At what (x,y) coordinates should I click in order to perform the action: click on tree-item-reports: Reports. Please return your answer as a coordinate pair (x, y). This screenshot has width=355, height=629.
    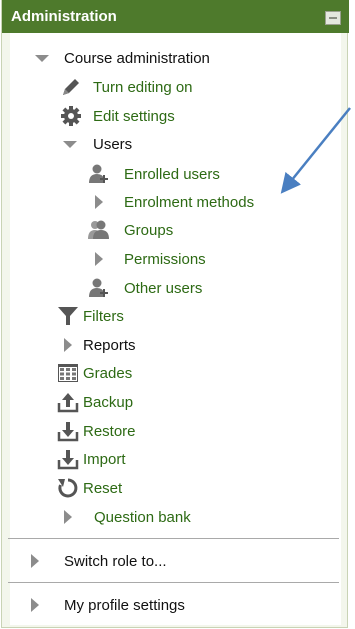
    Looking at the image, I should click on (157, 345).